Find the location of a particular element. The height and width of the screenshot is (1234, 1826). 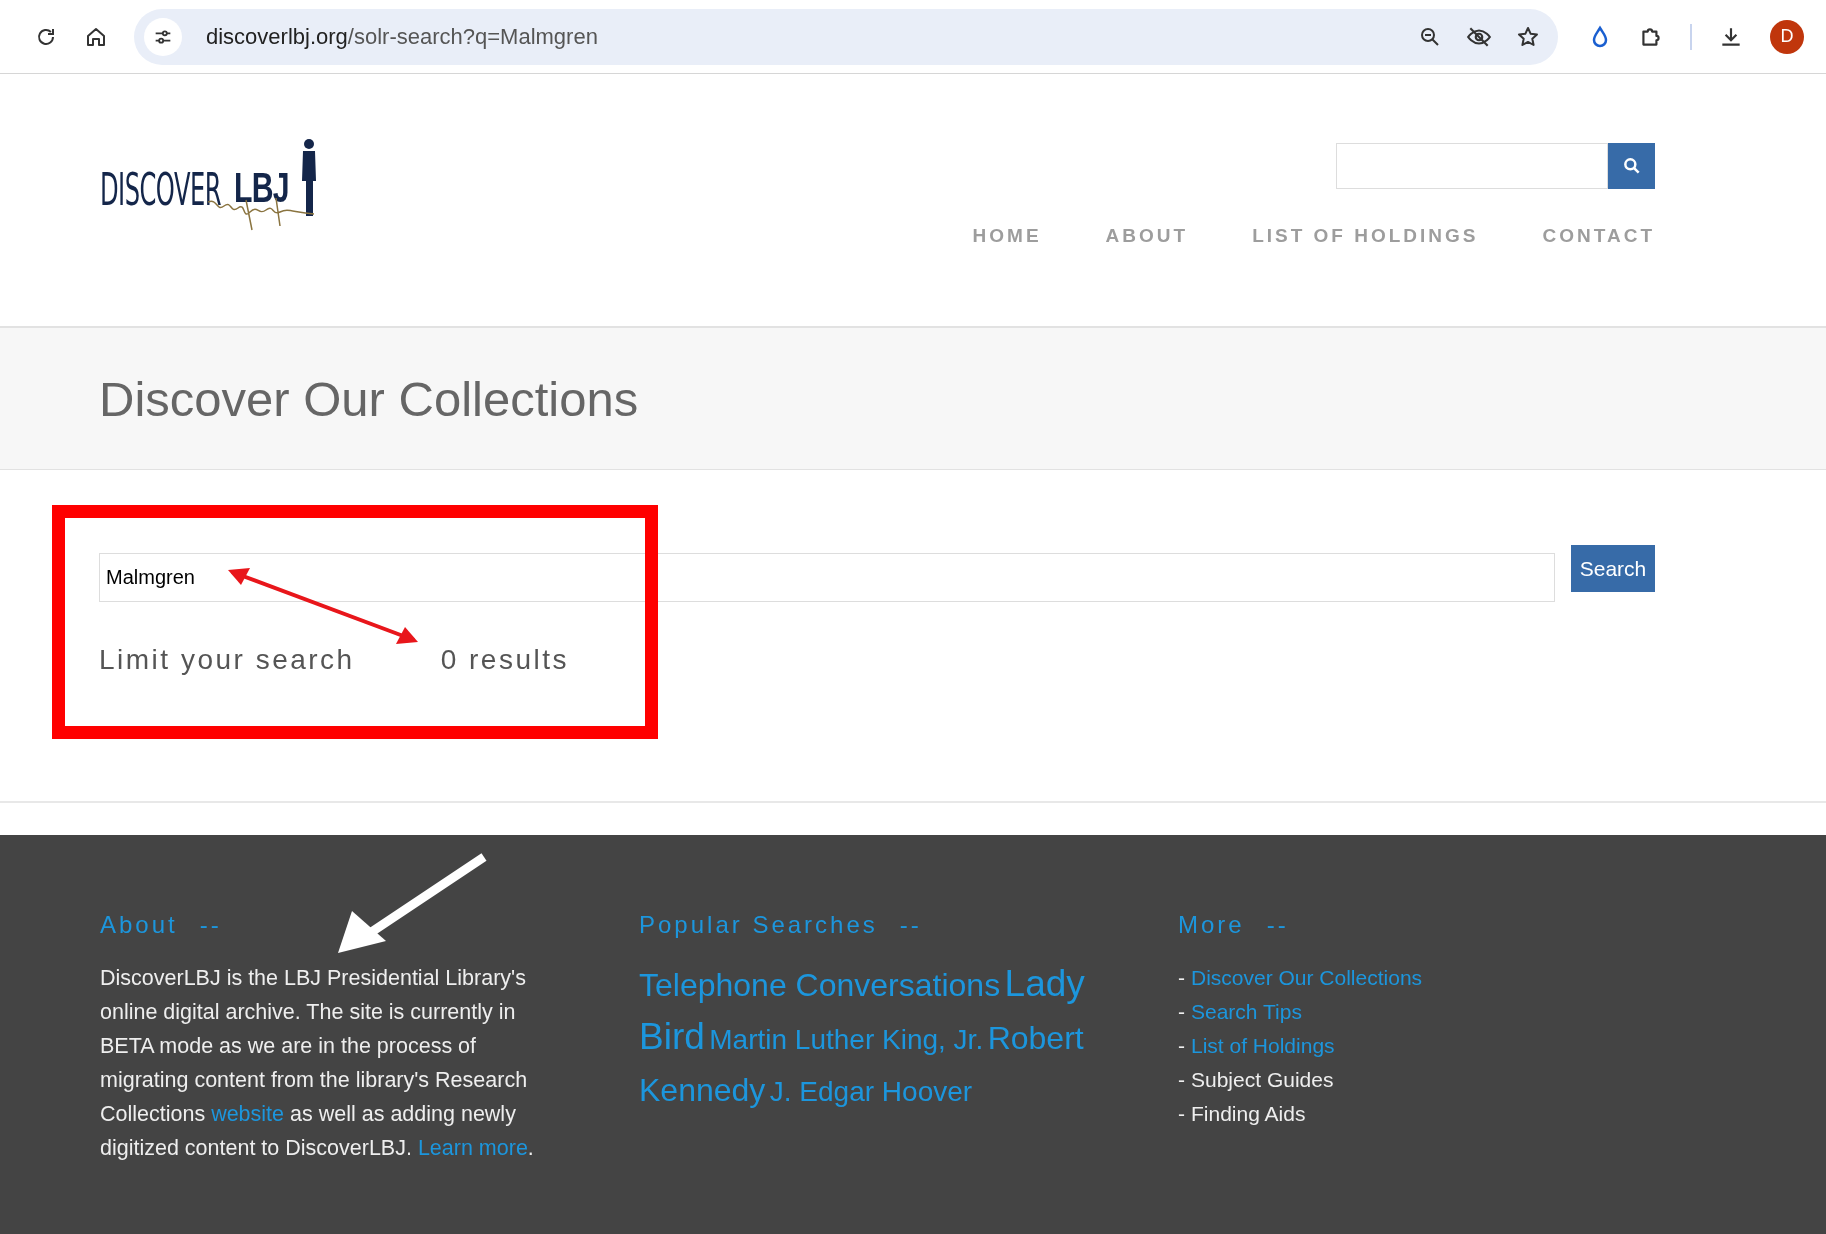

nav-link: HOME is located at coordinates (1007, 236).